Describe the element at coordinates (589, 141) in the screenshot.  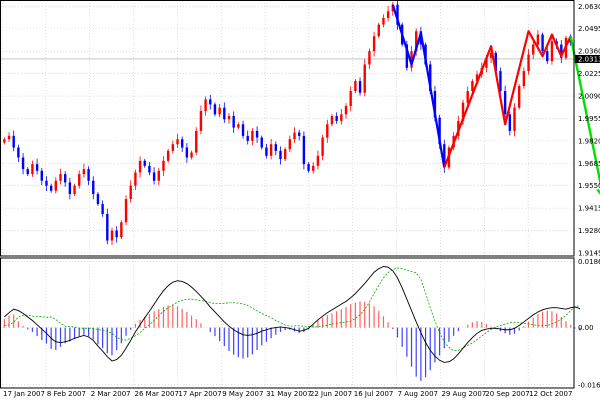
I see `price-tick-label: 1.9820` at that location.